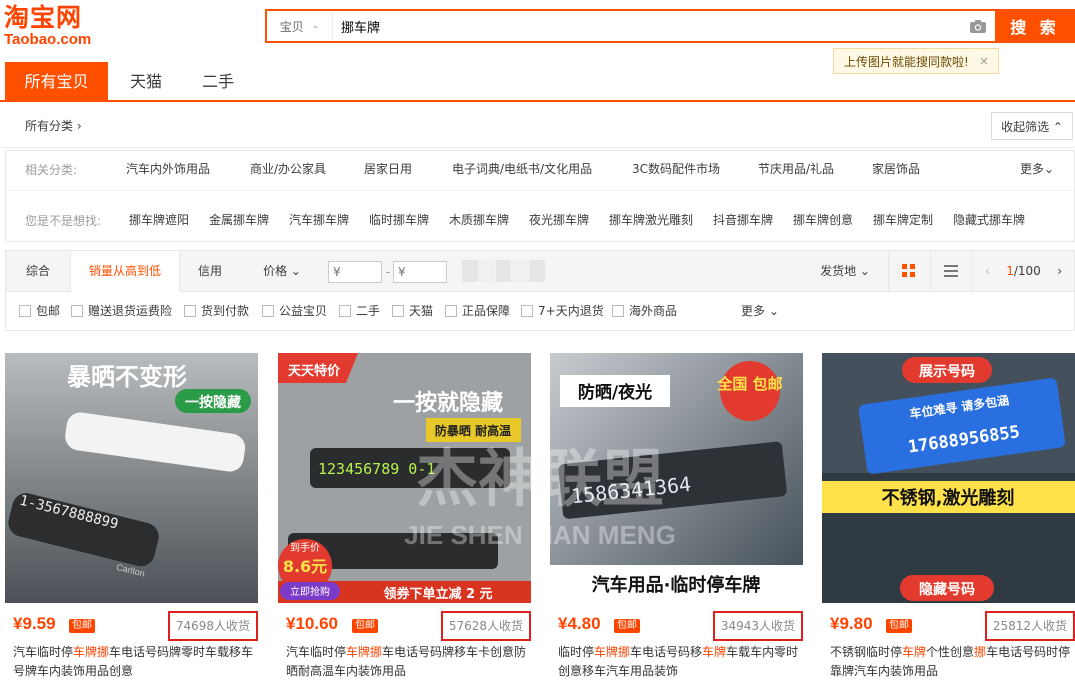 The height and width of the screenshot is (680, 1075). Describe the element at coordinates (680, 661) in the screenshot. I see `product-title: 临时停车牌挪车电话号码移车牌车载车内零时创意移车汽车用品装饰` at that location.